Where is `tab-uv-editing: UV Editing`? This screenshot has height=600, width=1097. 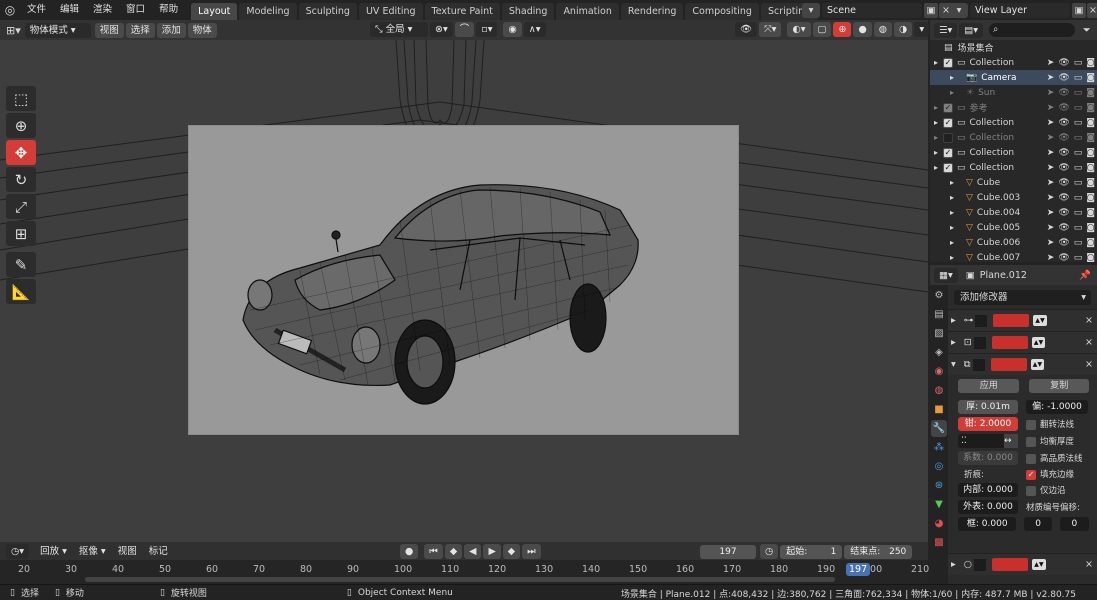 tab-uv-editing: UV Editing is located at coordinates (390, 11).